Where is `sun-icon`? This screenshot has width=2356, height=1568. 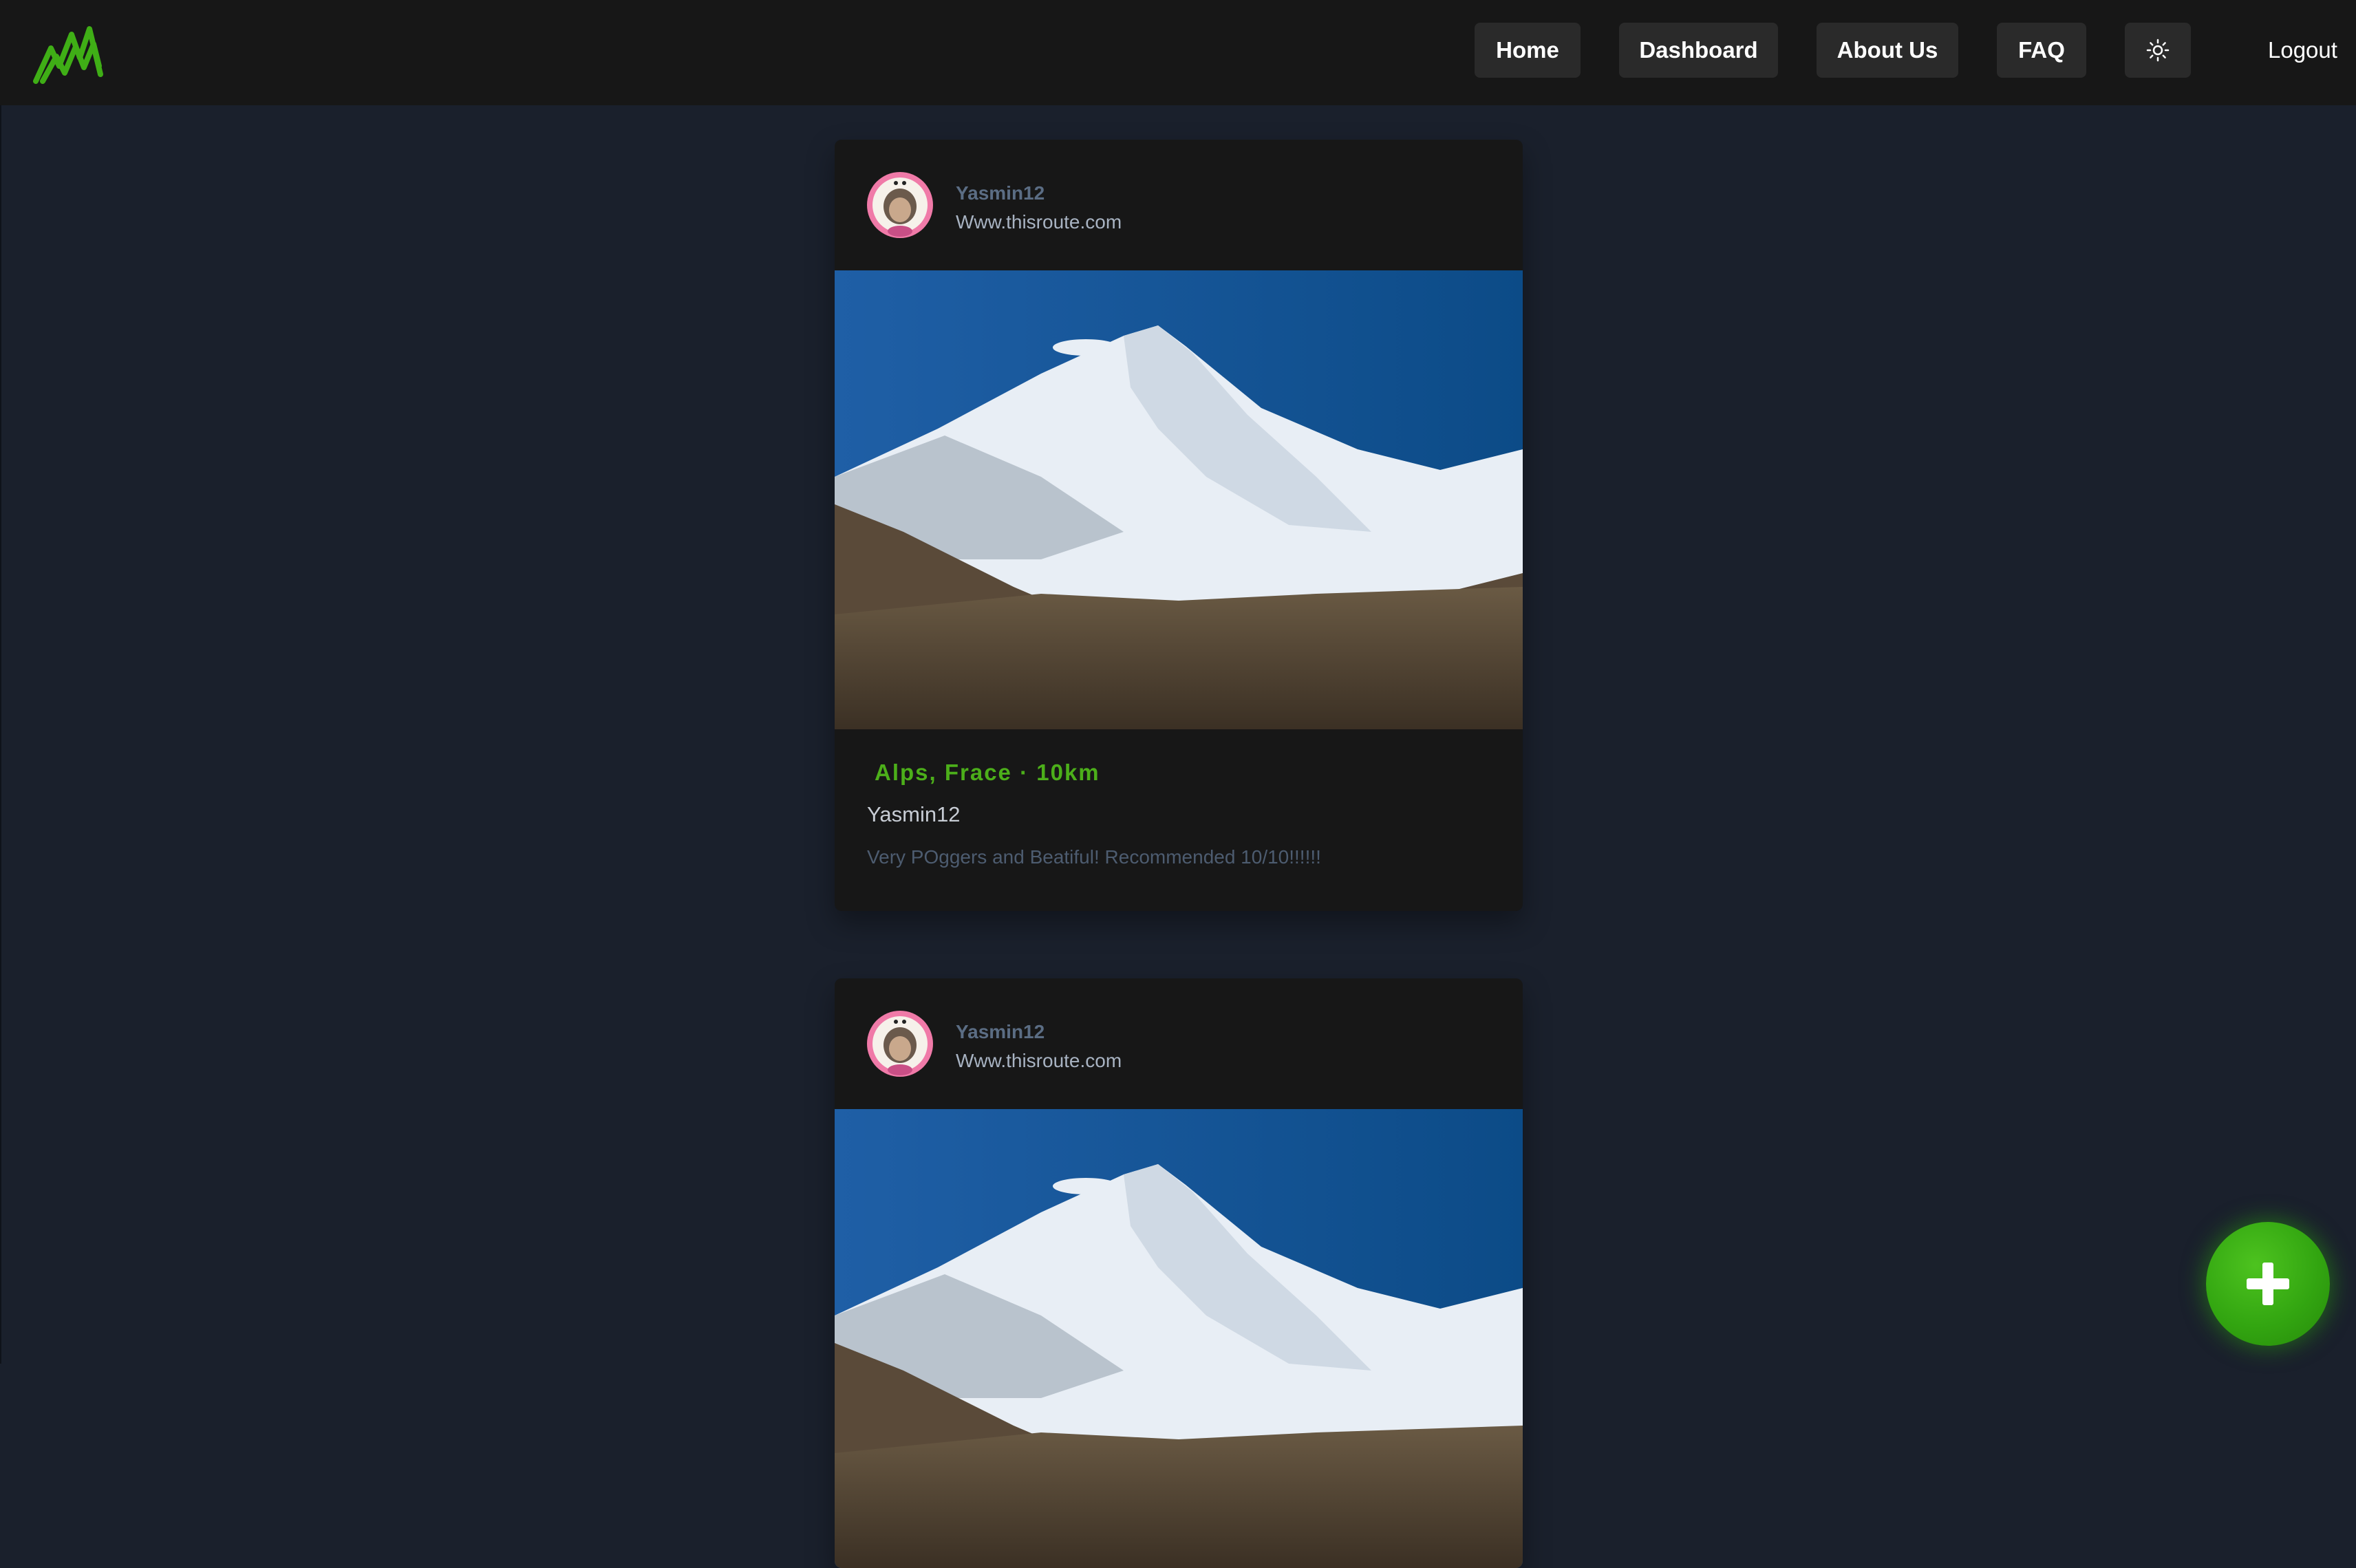 sun-icon is located at coordinates (2158, 50).